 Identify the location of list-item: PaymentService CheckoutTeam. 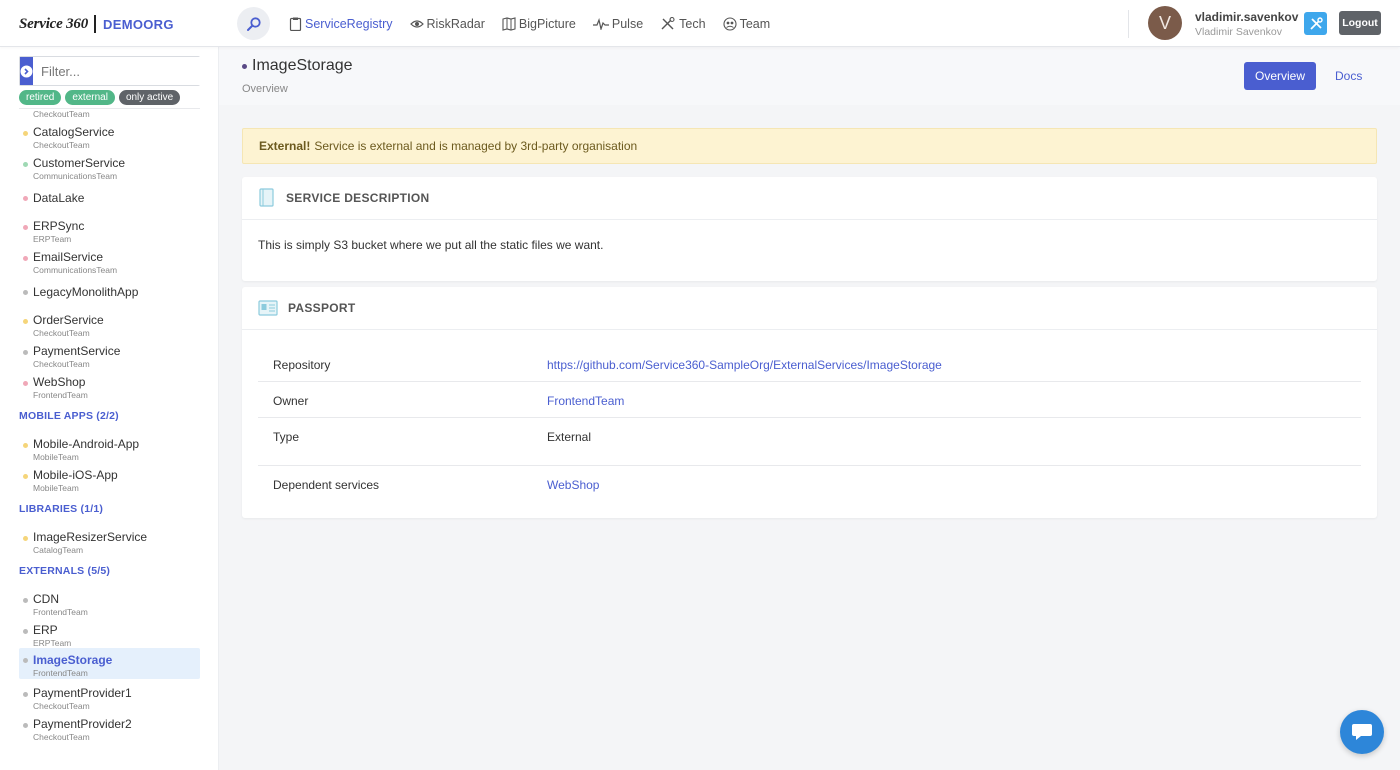
(109, 357).